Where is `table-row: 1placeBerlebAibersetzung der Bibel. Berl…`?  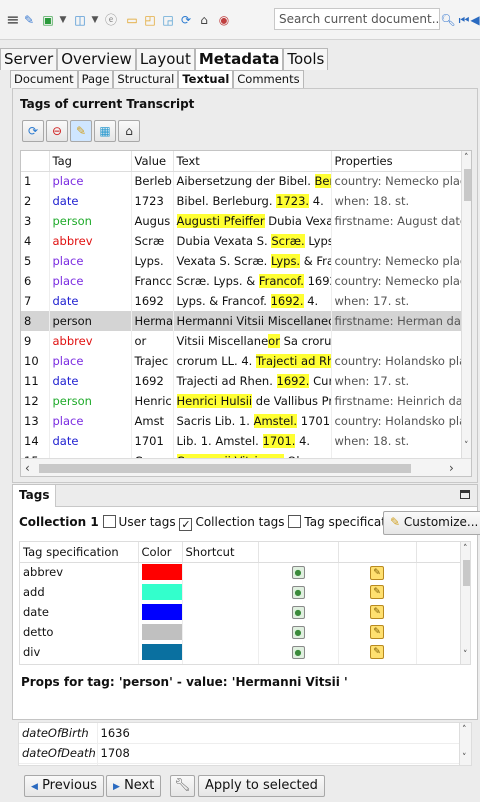
table-row: 1placeBerlebAibersetzung der Bibel. Berl… is located at coordinates (241, 181).